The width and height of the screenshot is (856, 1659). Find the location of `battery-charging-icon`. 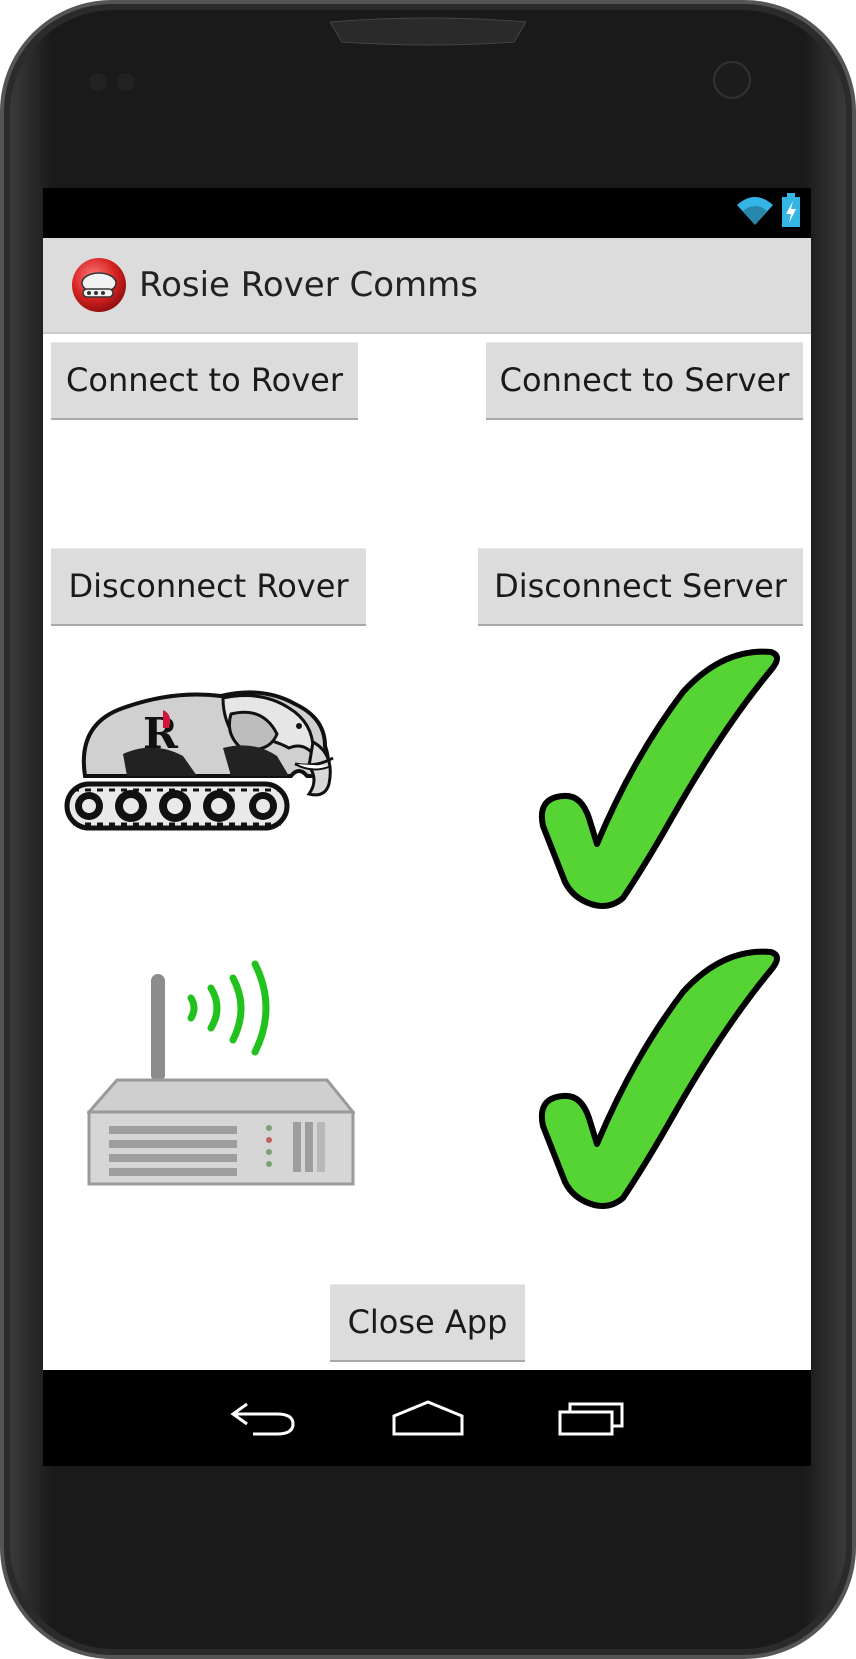

battery-charging-icon is located at coordinates (791, 212).